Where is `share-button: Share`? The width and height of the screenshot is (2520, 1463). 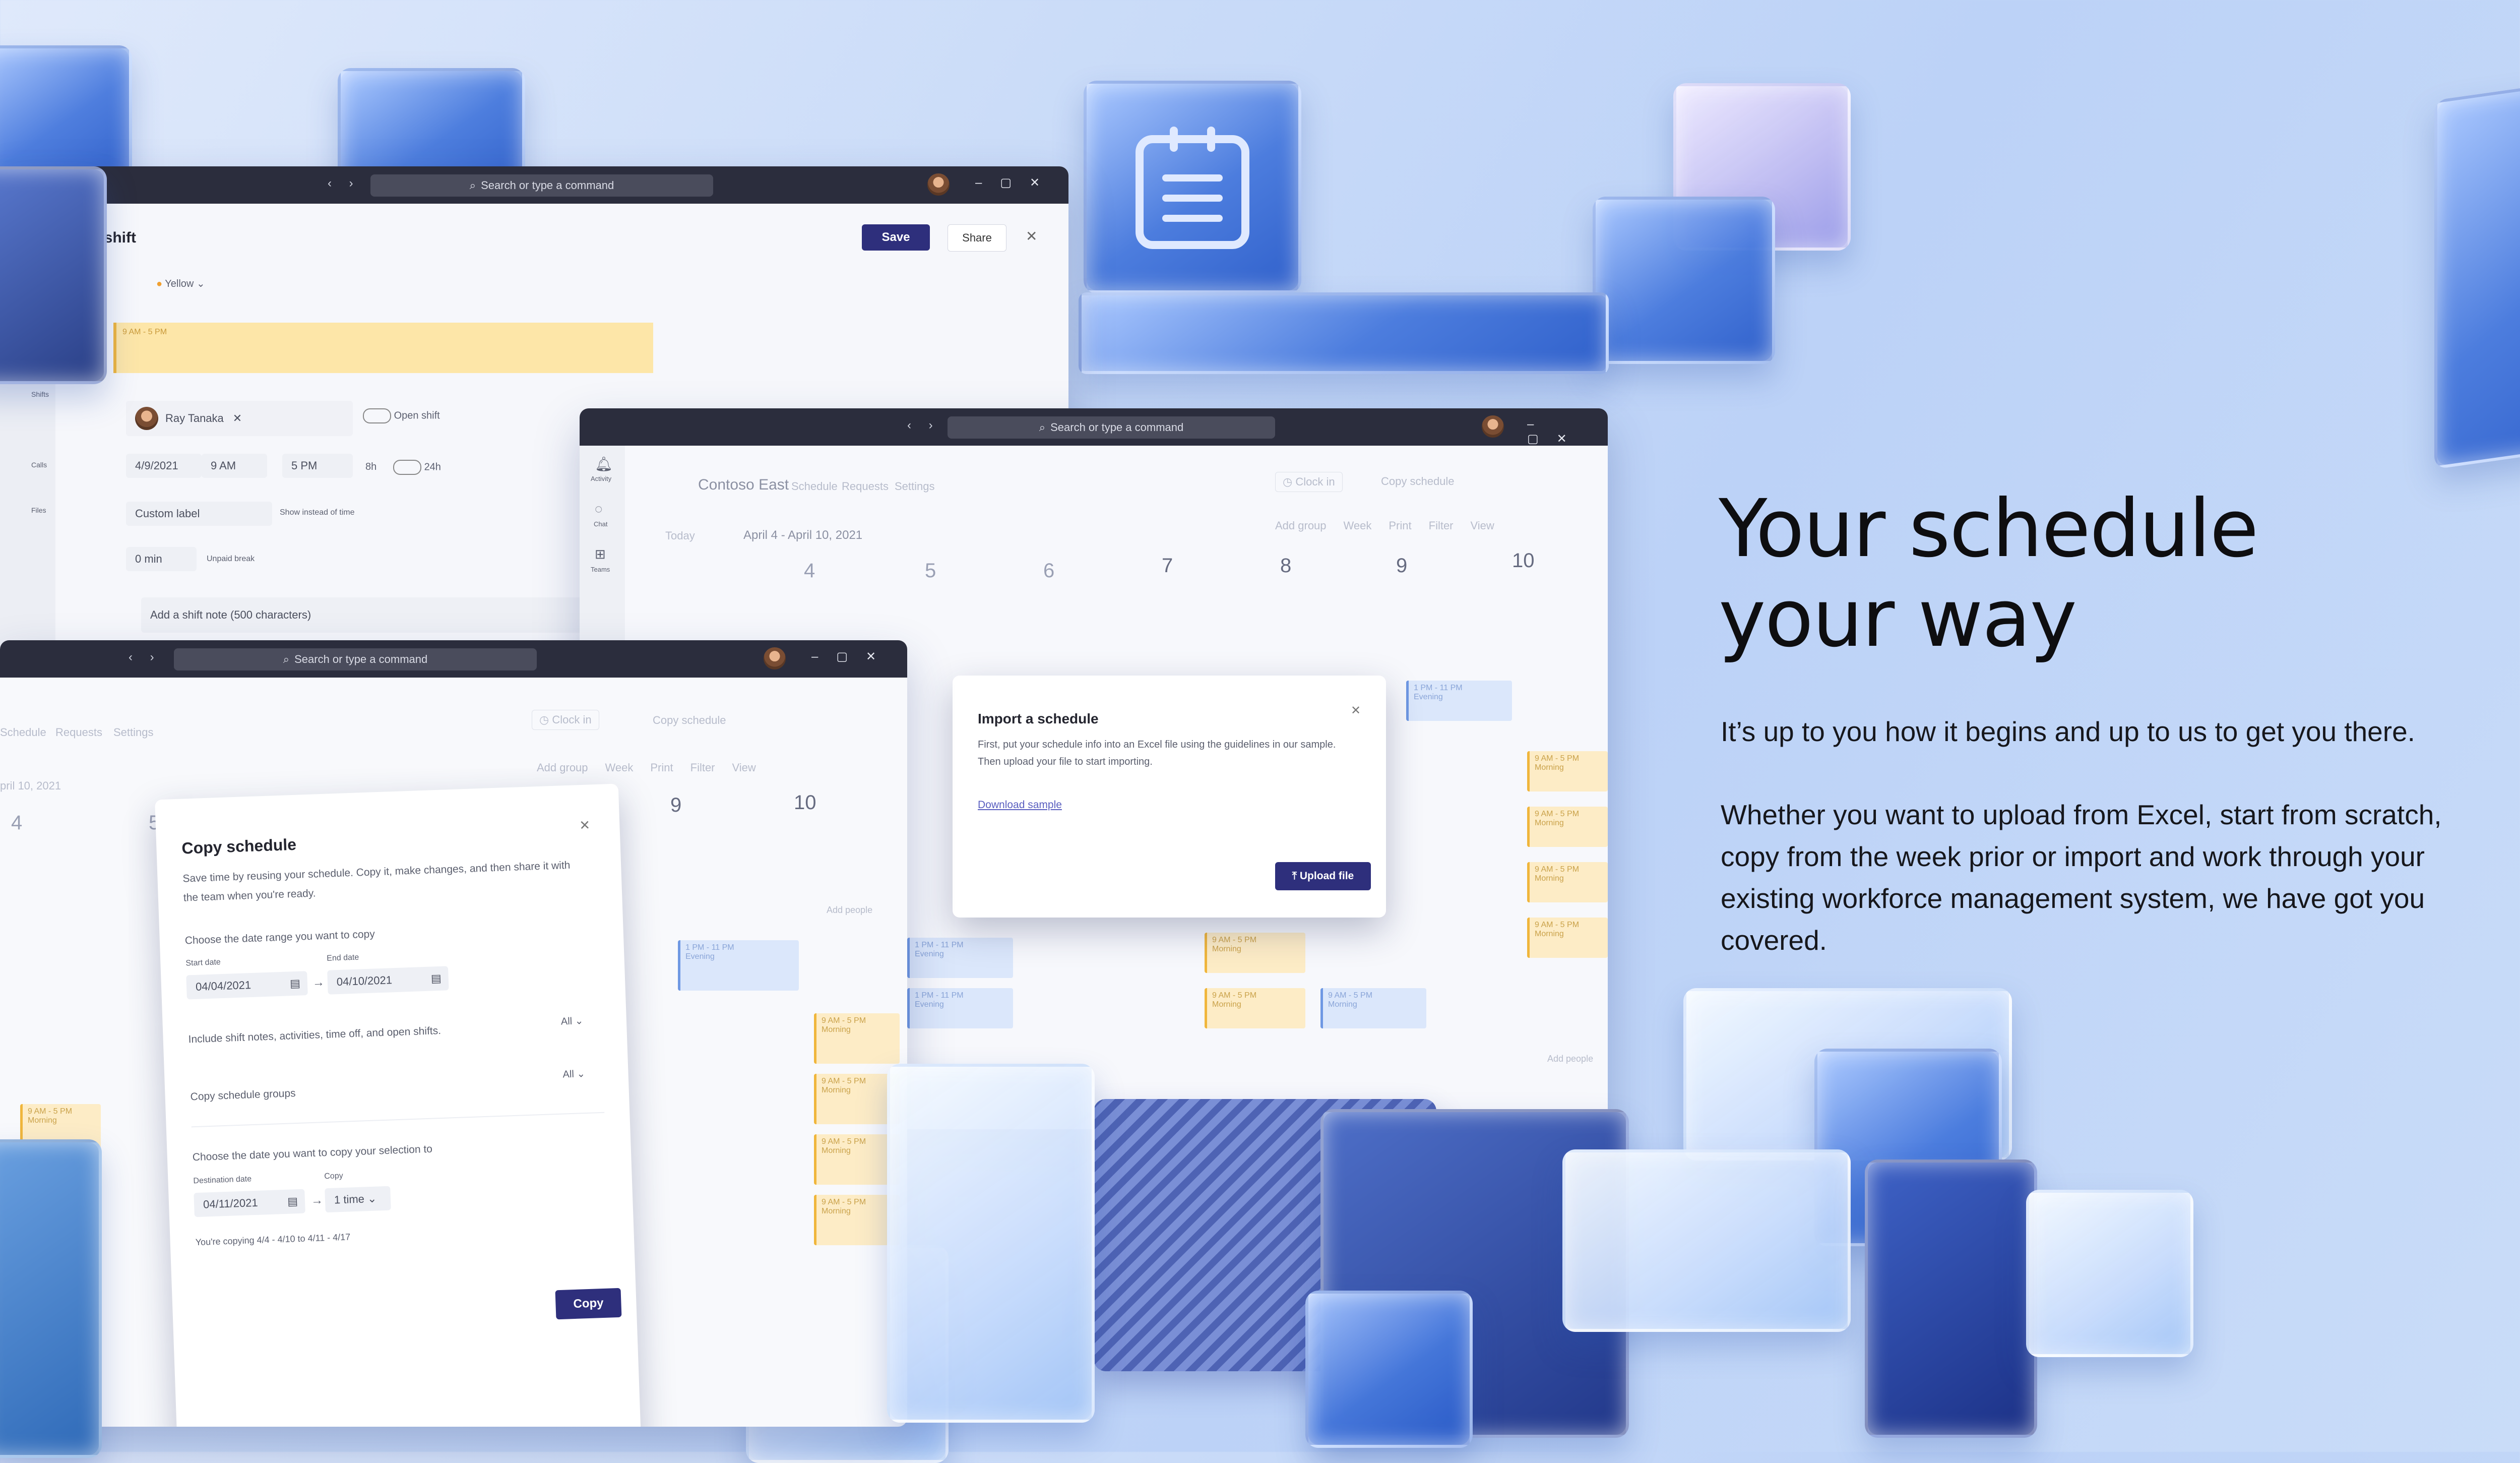
share-button: Share is located at coordinates (977, 238).